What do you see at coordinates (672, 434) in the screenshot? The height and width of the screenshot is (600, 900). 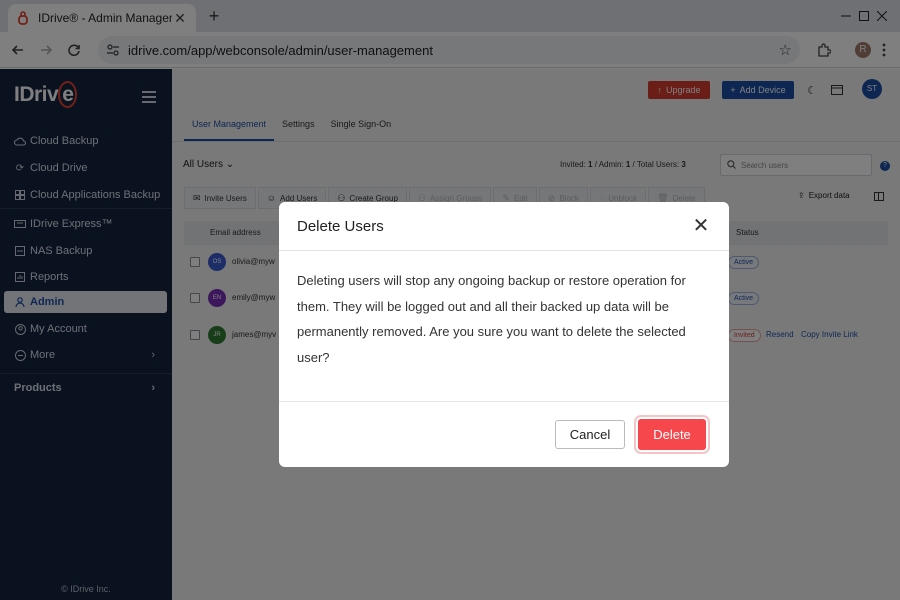 I see `delete-button: Delete` at bounding box center [672, 434].